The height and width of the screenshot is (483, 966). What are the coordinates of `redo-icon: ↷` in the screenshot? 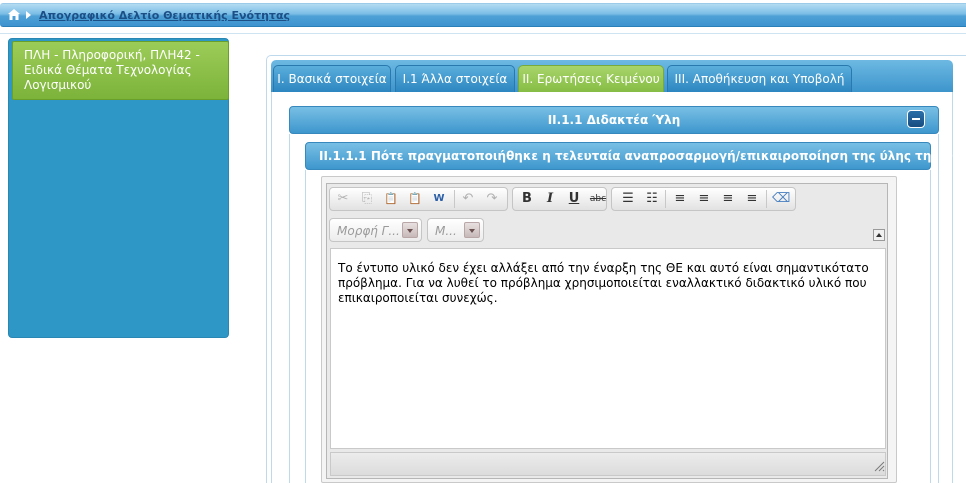 It's located at (492, 199).